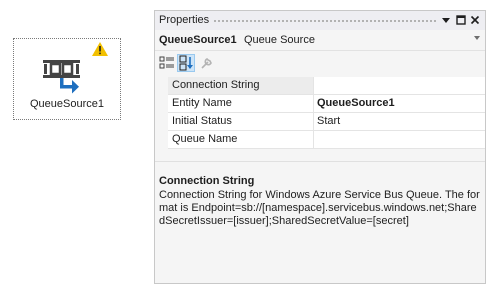 The width and height of the screenshot is (500, 293). I want to click on close-icon, so click(475, 20).